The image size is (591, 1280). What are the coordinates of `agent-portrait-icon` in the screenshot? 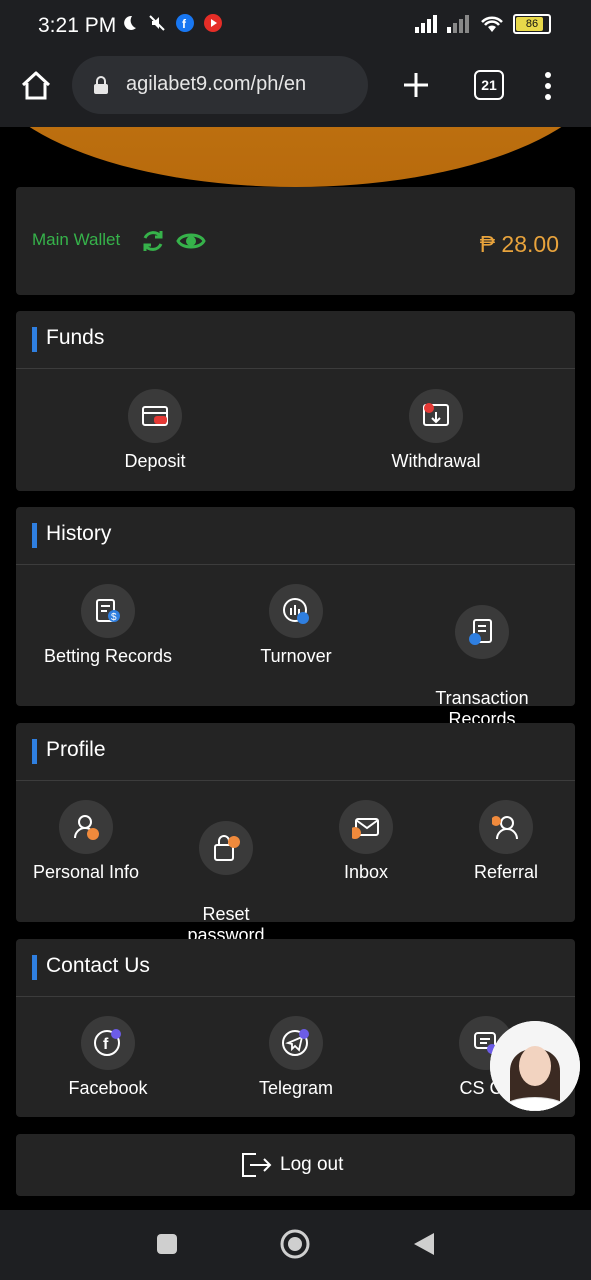 It's located at (535, 1066).